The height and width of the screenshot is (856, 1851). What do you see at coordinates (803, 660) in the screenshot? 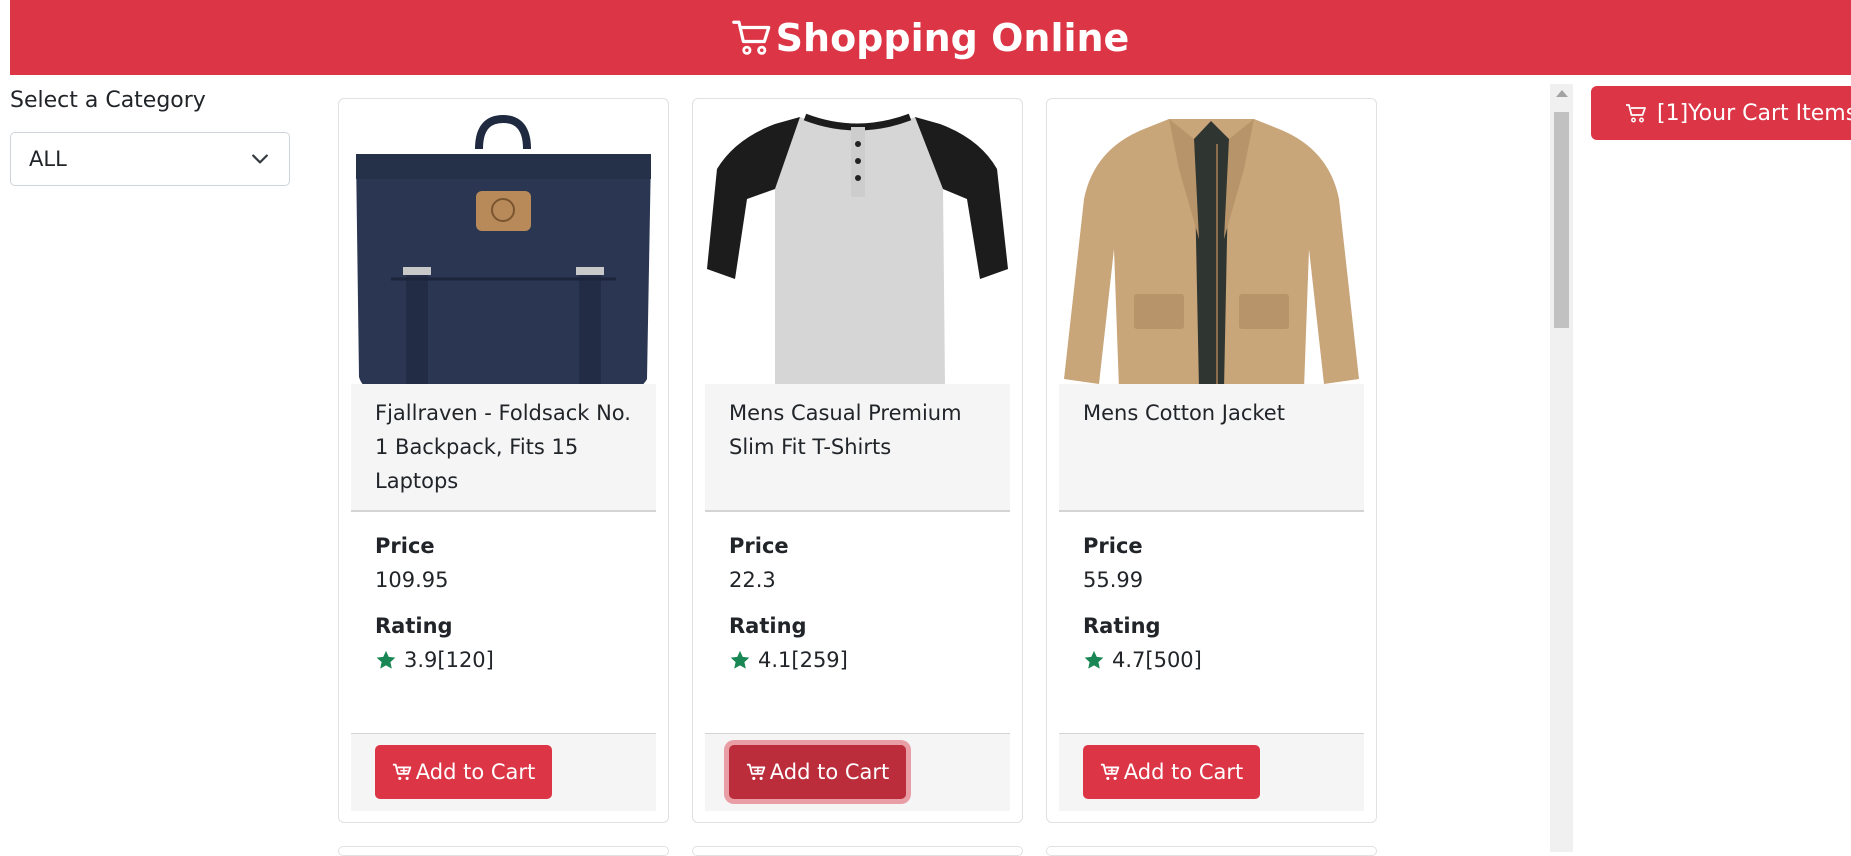
I see `rating-value: 4.1[259]` at bounding box center [803, 660].